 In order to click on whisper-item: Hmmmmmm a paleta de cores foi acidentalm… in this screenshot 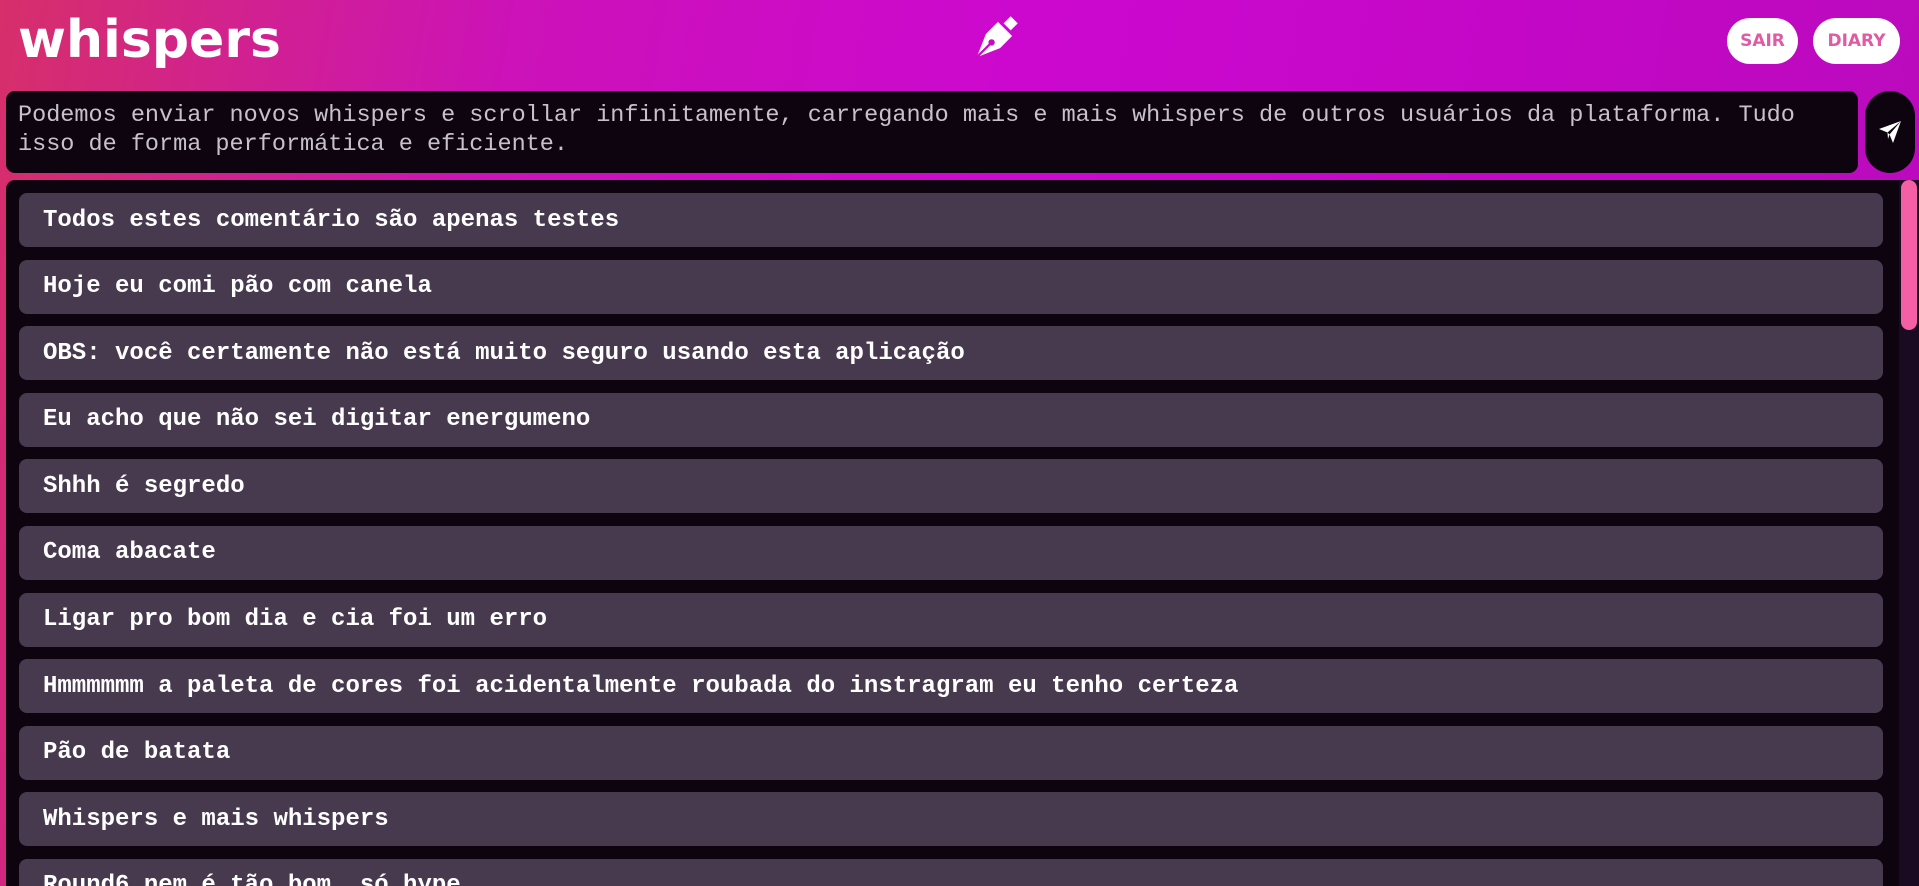, I will do `click(951, 686)`.